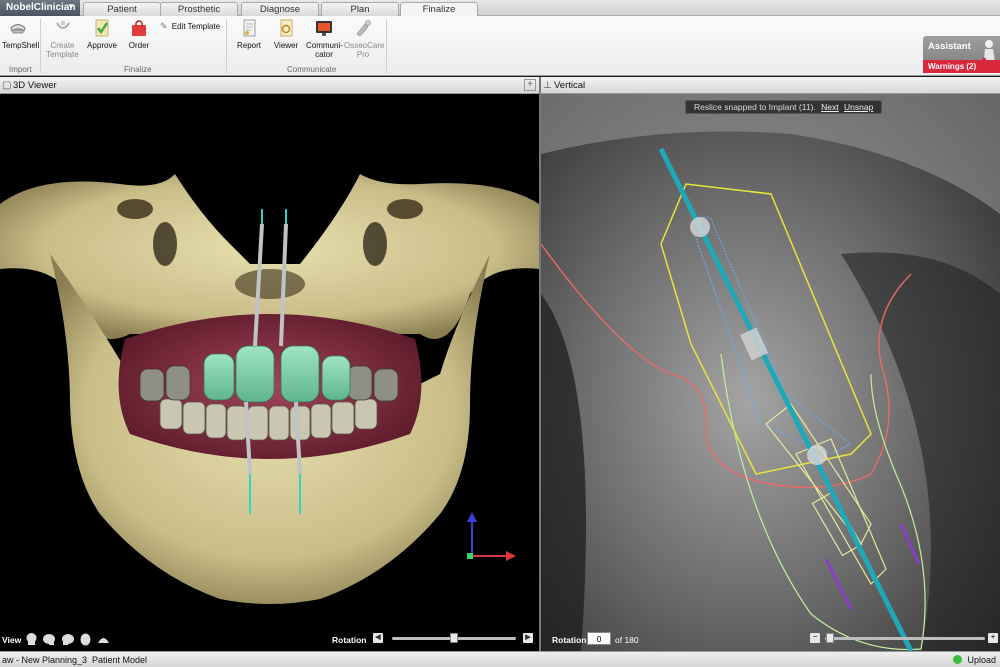 This screenshot has width=1000, height=667. What do you see at coordinates (20, 69) in the screenshot?
I see `import-group-label: Import` at bounding box center [20, 69].